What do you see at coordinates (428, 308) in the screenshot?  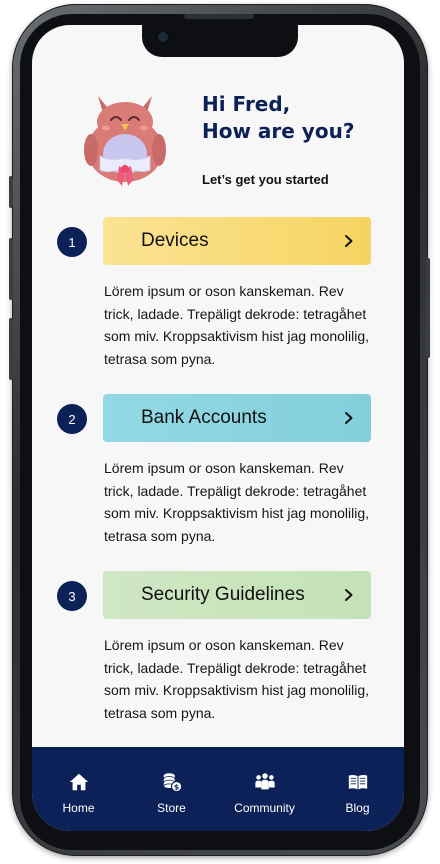 I see `power-button` at bounding box center [428, 308].